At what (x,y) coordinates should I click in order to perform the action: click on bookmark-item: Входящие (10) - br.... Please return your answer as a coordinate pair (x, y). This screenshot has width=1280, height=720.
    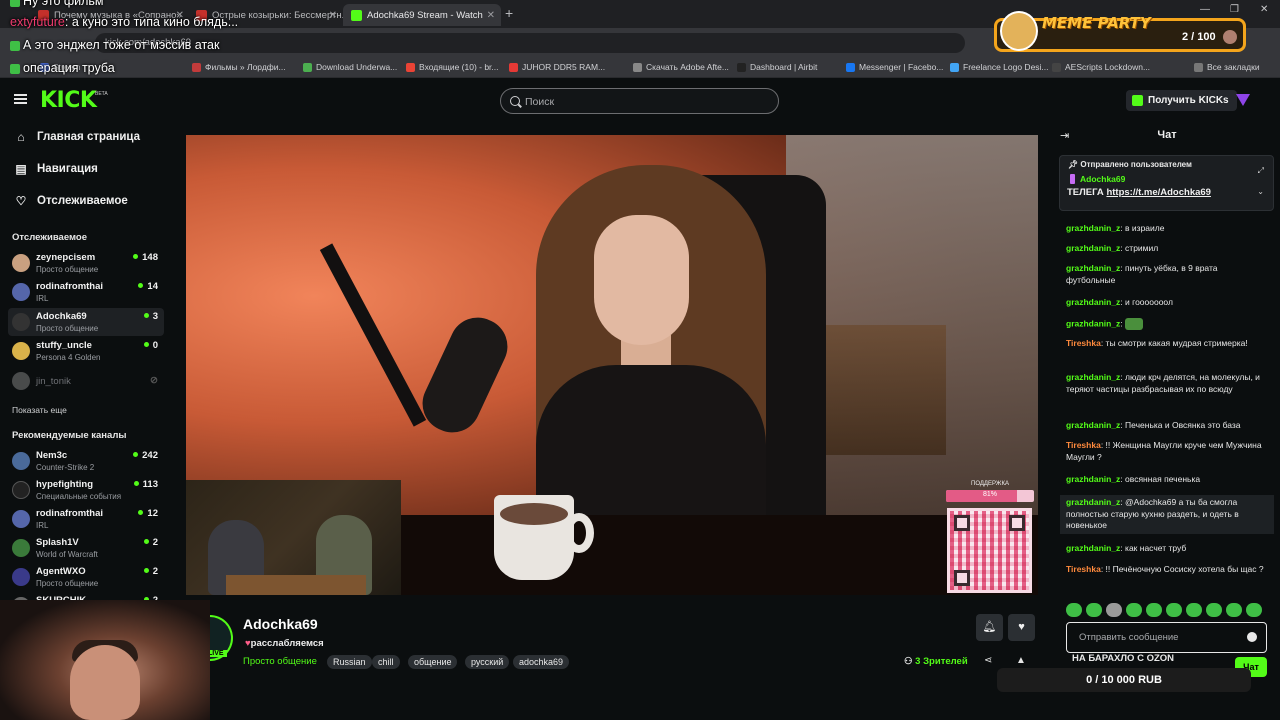
    Looking at the image, I should click on (452, 67).